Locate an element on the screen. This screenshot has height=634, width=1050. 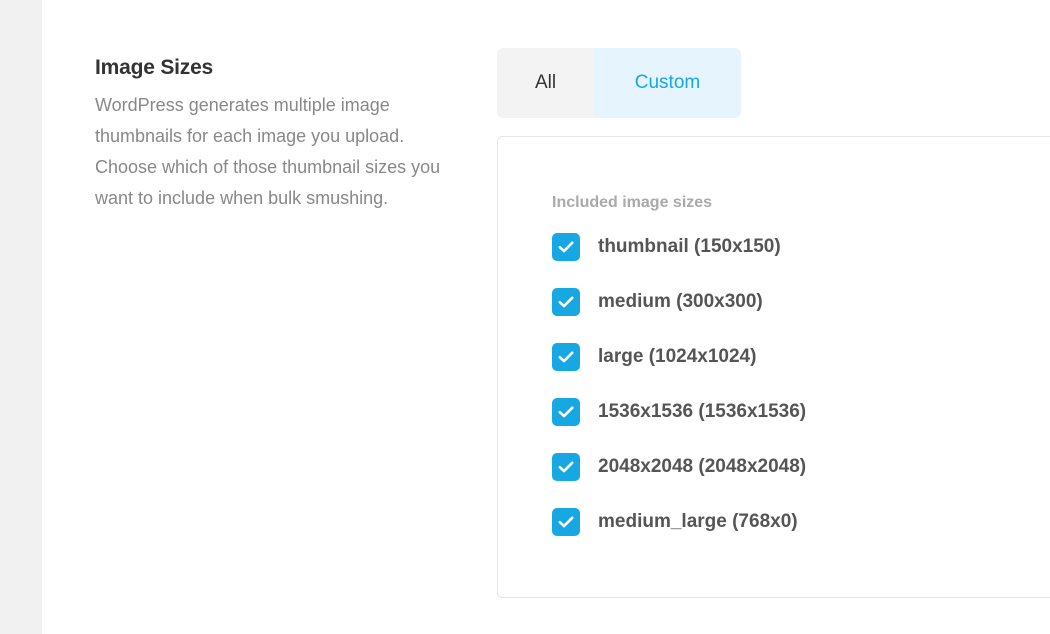
image-size-large-option: large (1024x1024) is located at coordinates (679, 357).